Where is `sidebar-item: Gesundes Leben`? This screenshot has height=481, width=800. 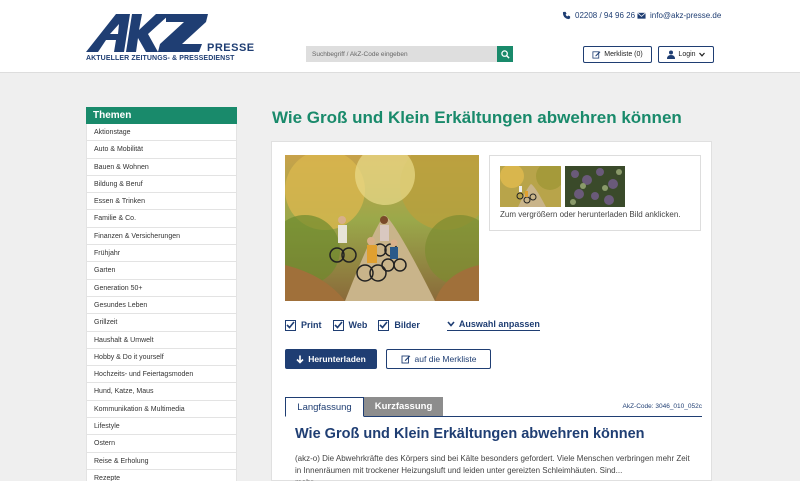 sidebar-item: Gesundes Leben is located at coordinates (161, 305).